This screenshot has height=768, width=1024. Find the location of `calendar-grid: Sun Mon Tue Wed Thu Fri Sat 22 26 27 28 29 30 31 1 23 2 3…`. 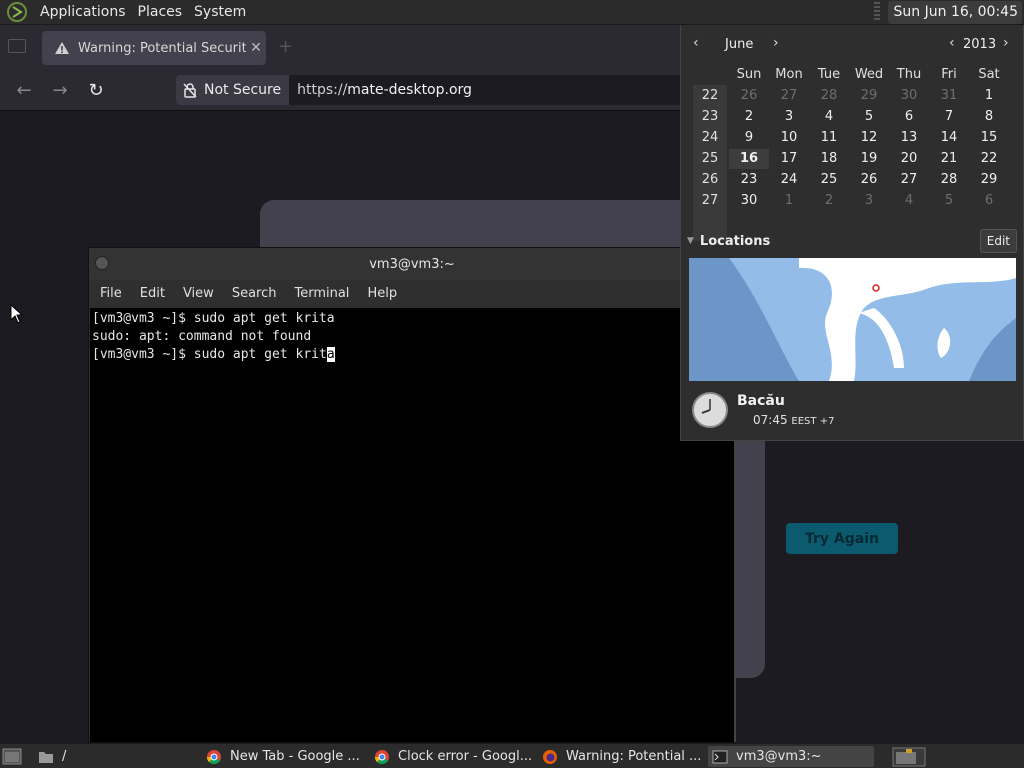

calendar-grid: Sun Mon Tue Wed Thu Fri Sat 22 26 27 28 29 30 31 1 23 2 3… is located at coordinates (854, 151).